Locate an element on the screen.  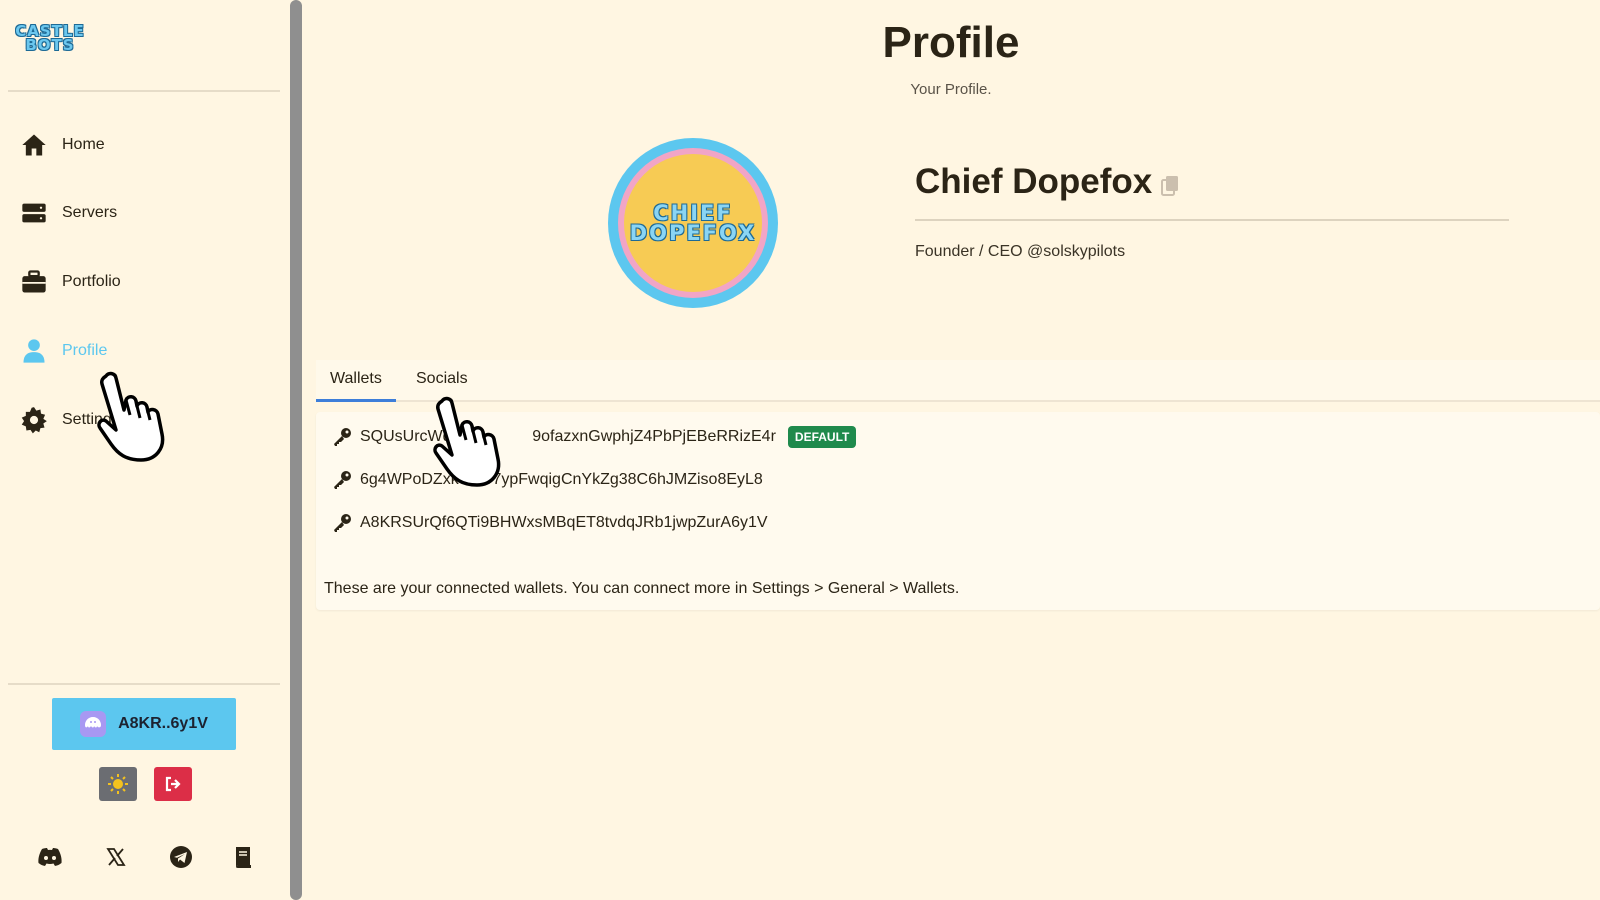
name-divider is located at coordinates (1212, 220).